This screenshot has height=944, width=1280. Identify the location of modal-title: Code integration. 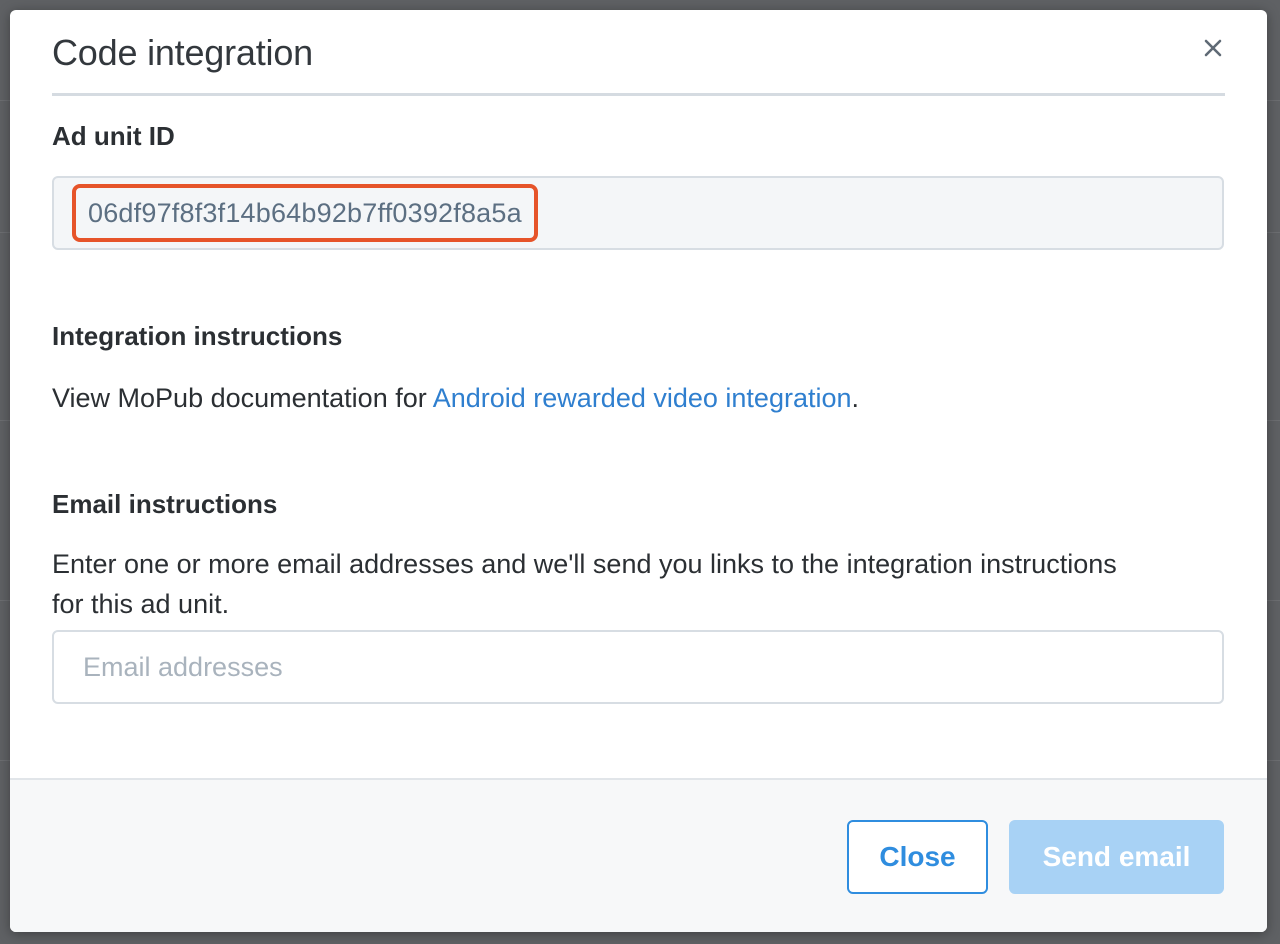
(182, 52).